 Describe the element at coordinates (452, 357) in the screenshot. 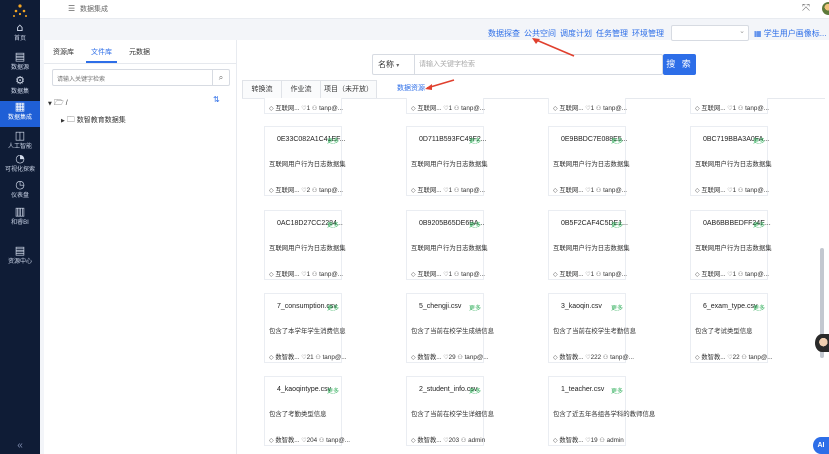

I see `card-count: 29` at that location.